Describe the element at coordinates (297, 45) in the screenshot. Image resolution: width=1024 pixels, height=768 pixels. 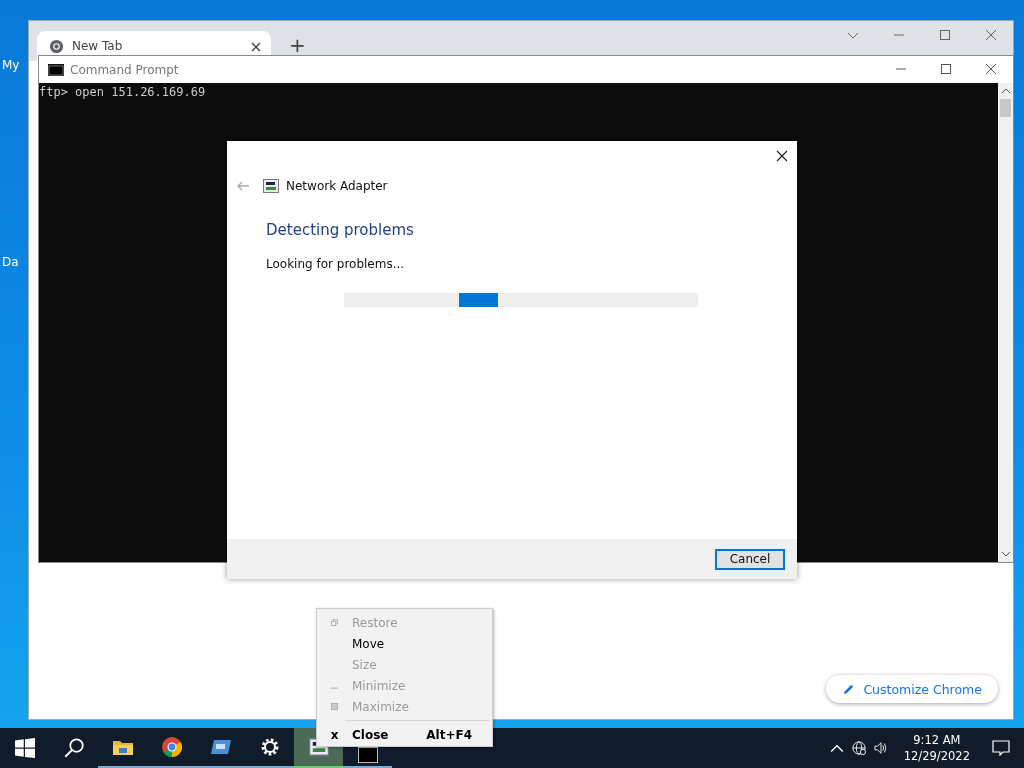
I see `new-tab-button: +` at that location.